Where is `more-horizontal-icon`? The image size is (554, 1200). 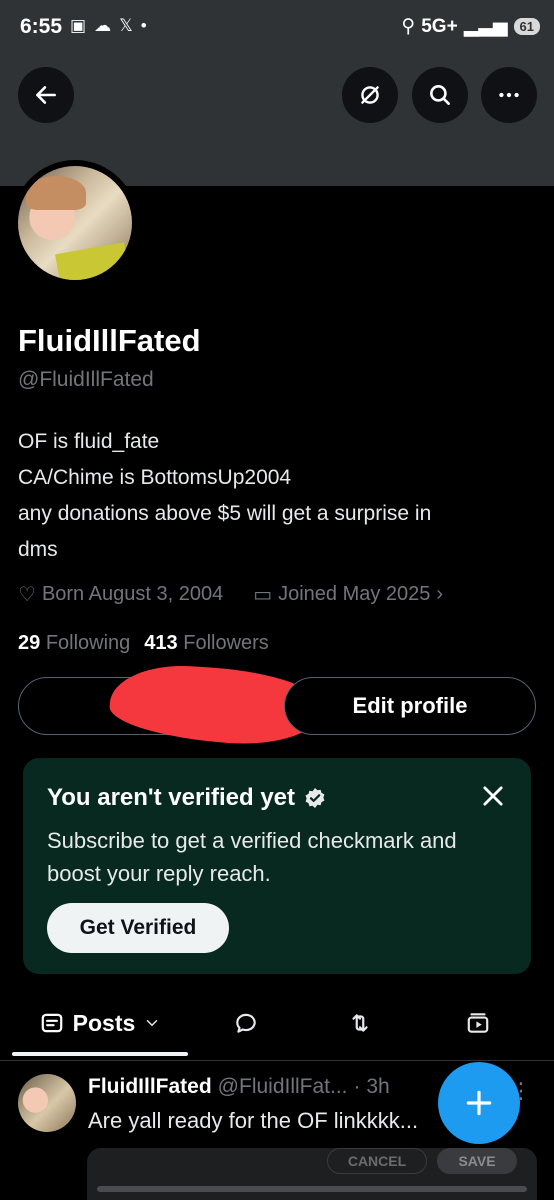
more-horizontal-icon is located at coordinates (509, 95).